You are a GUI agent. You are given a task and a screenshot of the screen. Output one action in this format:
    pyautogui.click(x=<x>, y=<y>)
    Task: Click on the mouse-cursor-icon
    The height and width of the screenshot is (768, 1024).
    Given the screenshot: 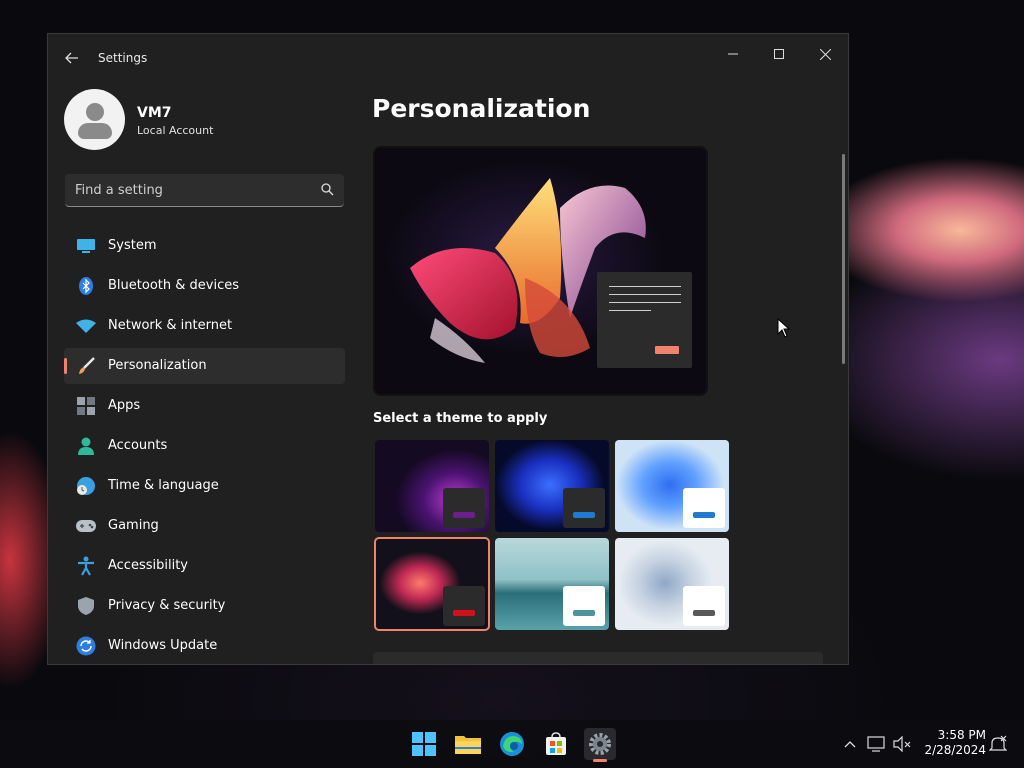 What is the action you would take?
    pyautogui.click(x=784, y=328)
    